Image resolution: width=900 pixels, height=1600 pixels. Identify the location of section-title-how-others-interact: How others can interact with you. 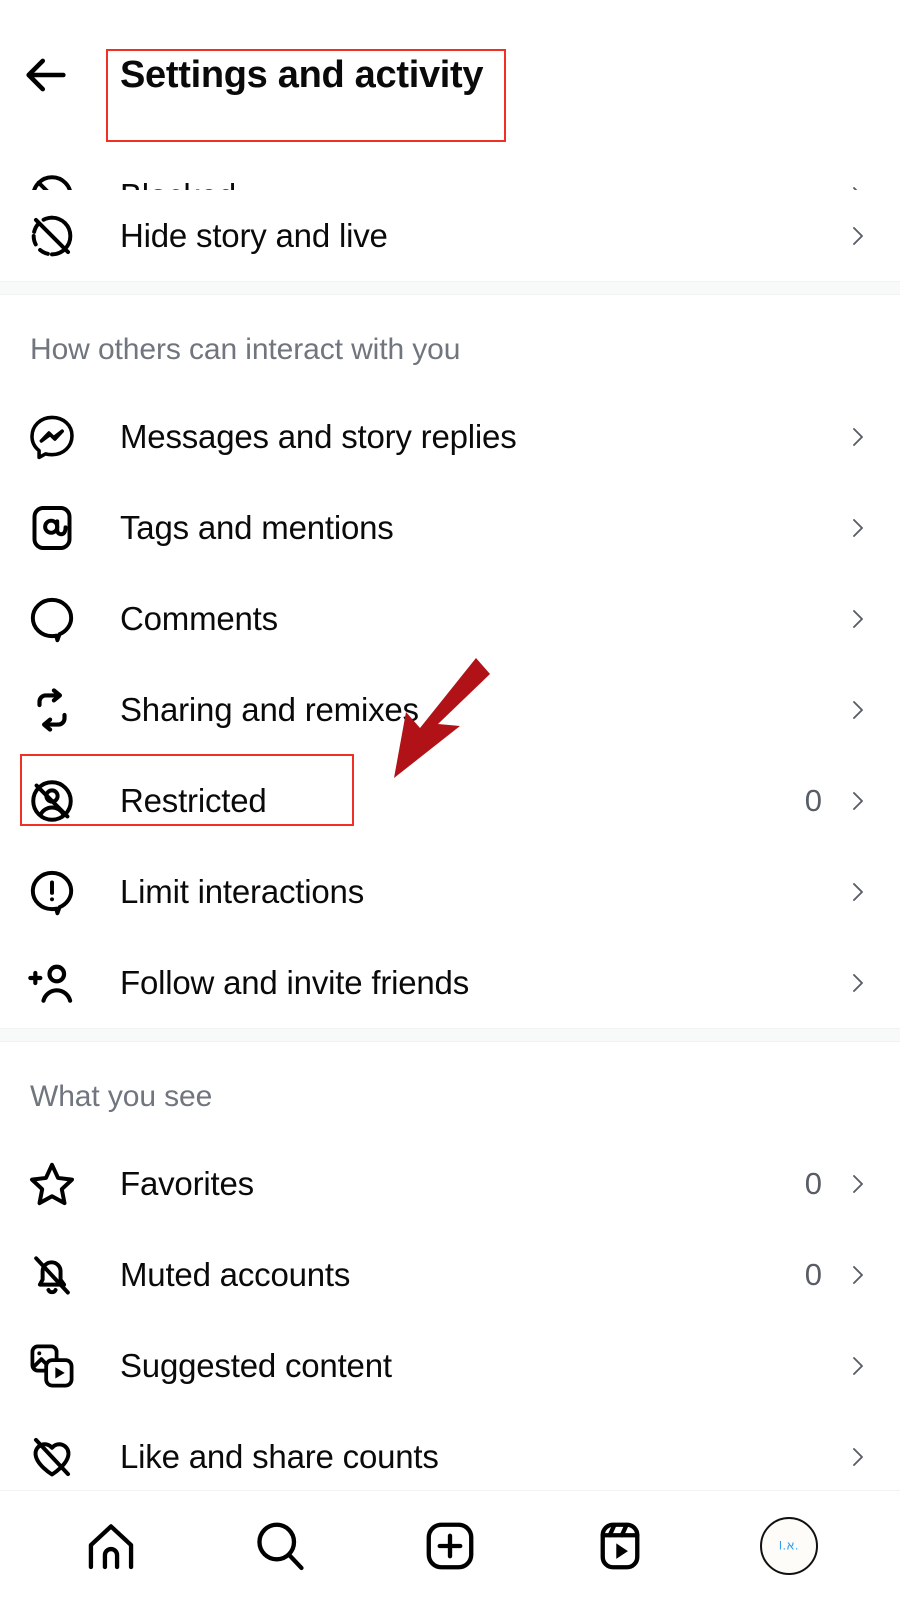
(450, 343).